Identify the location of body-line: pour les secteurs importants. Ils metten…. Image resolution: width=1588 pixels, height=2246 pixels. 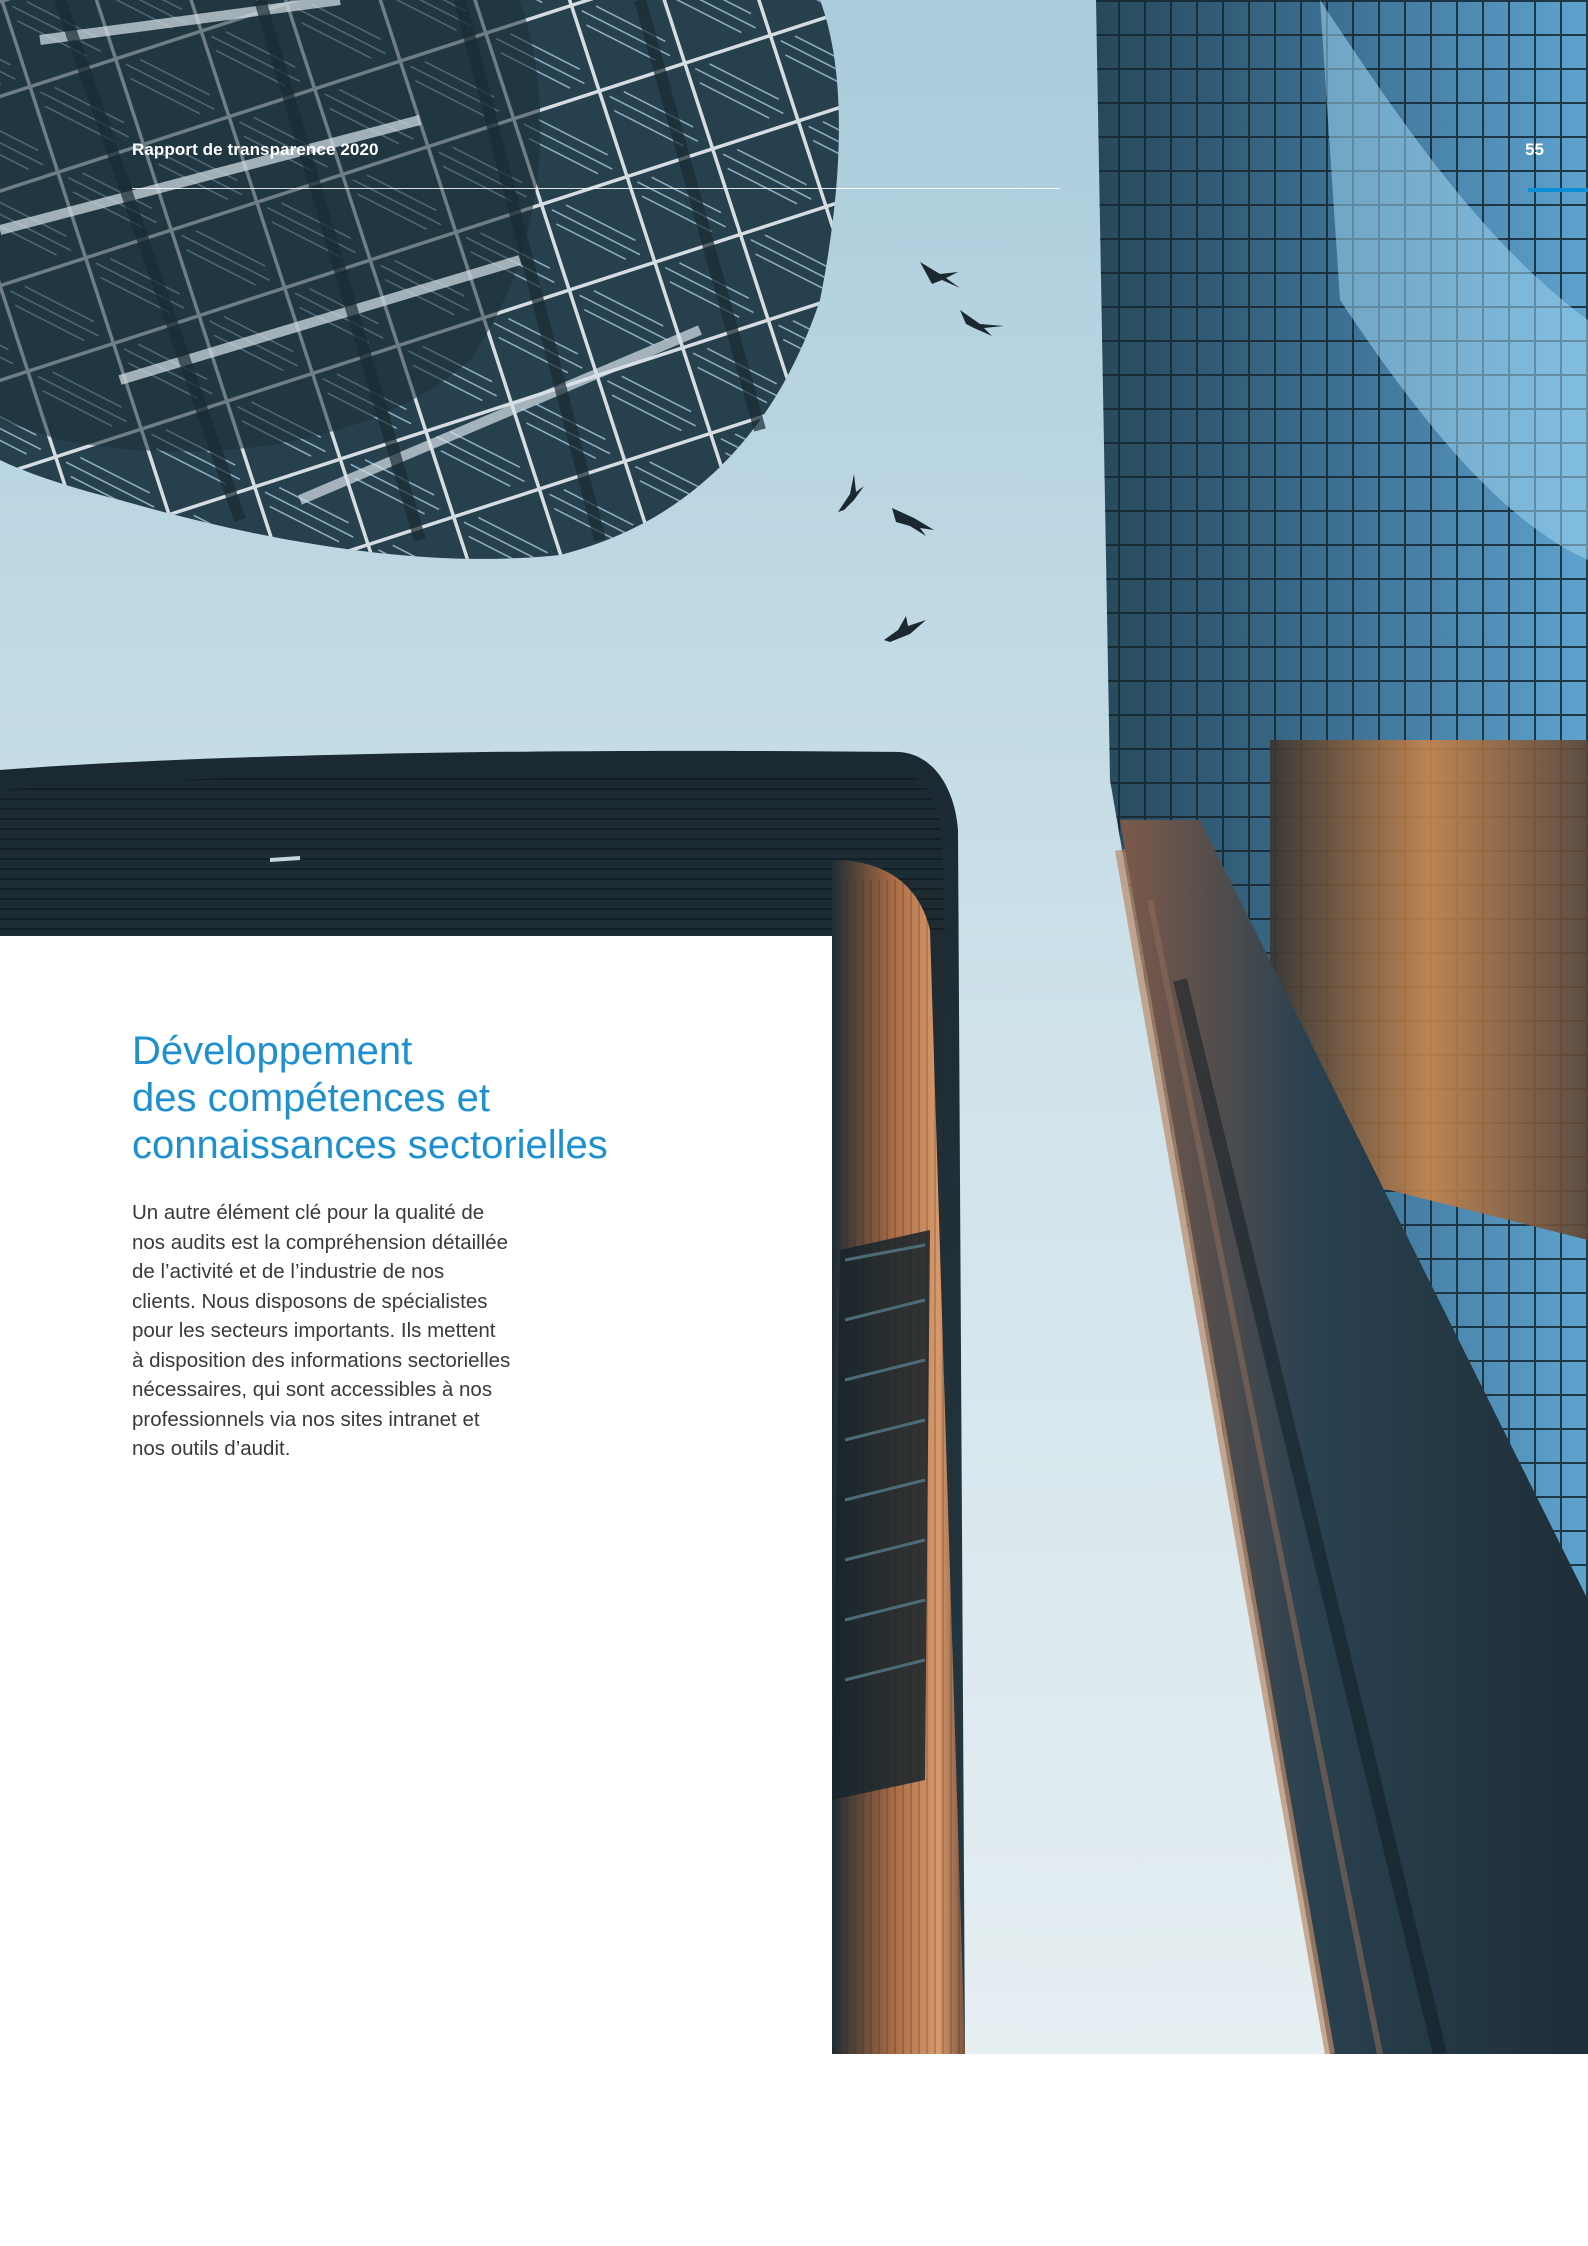
(314, 1330).